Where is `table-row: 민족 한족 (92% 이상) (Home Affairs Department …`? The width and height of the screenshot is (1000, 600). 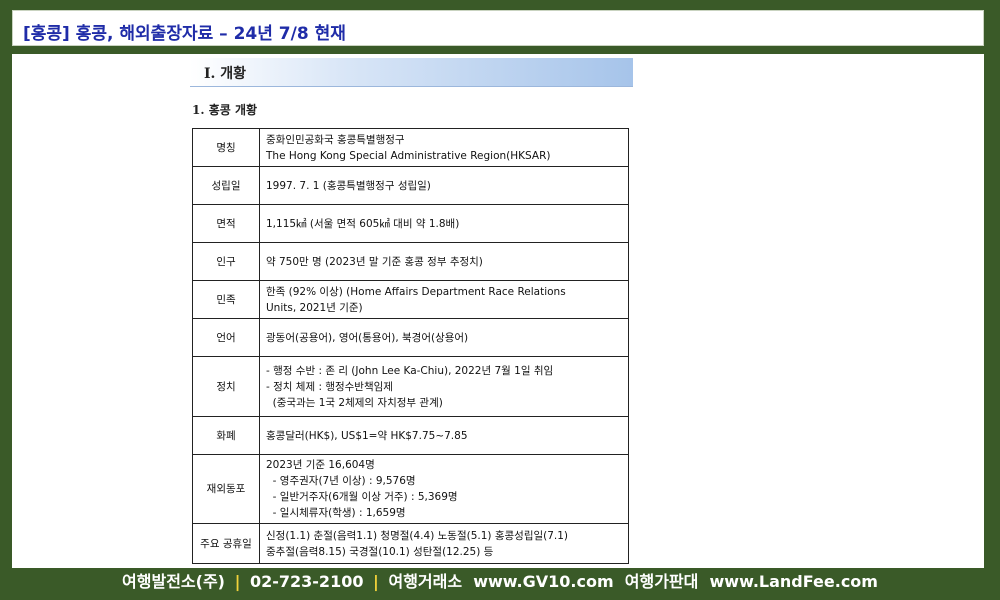 table-row: 민족 한족 (92% 이상) (Home Affairs Department … is located at coordinates (410, 299).